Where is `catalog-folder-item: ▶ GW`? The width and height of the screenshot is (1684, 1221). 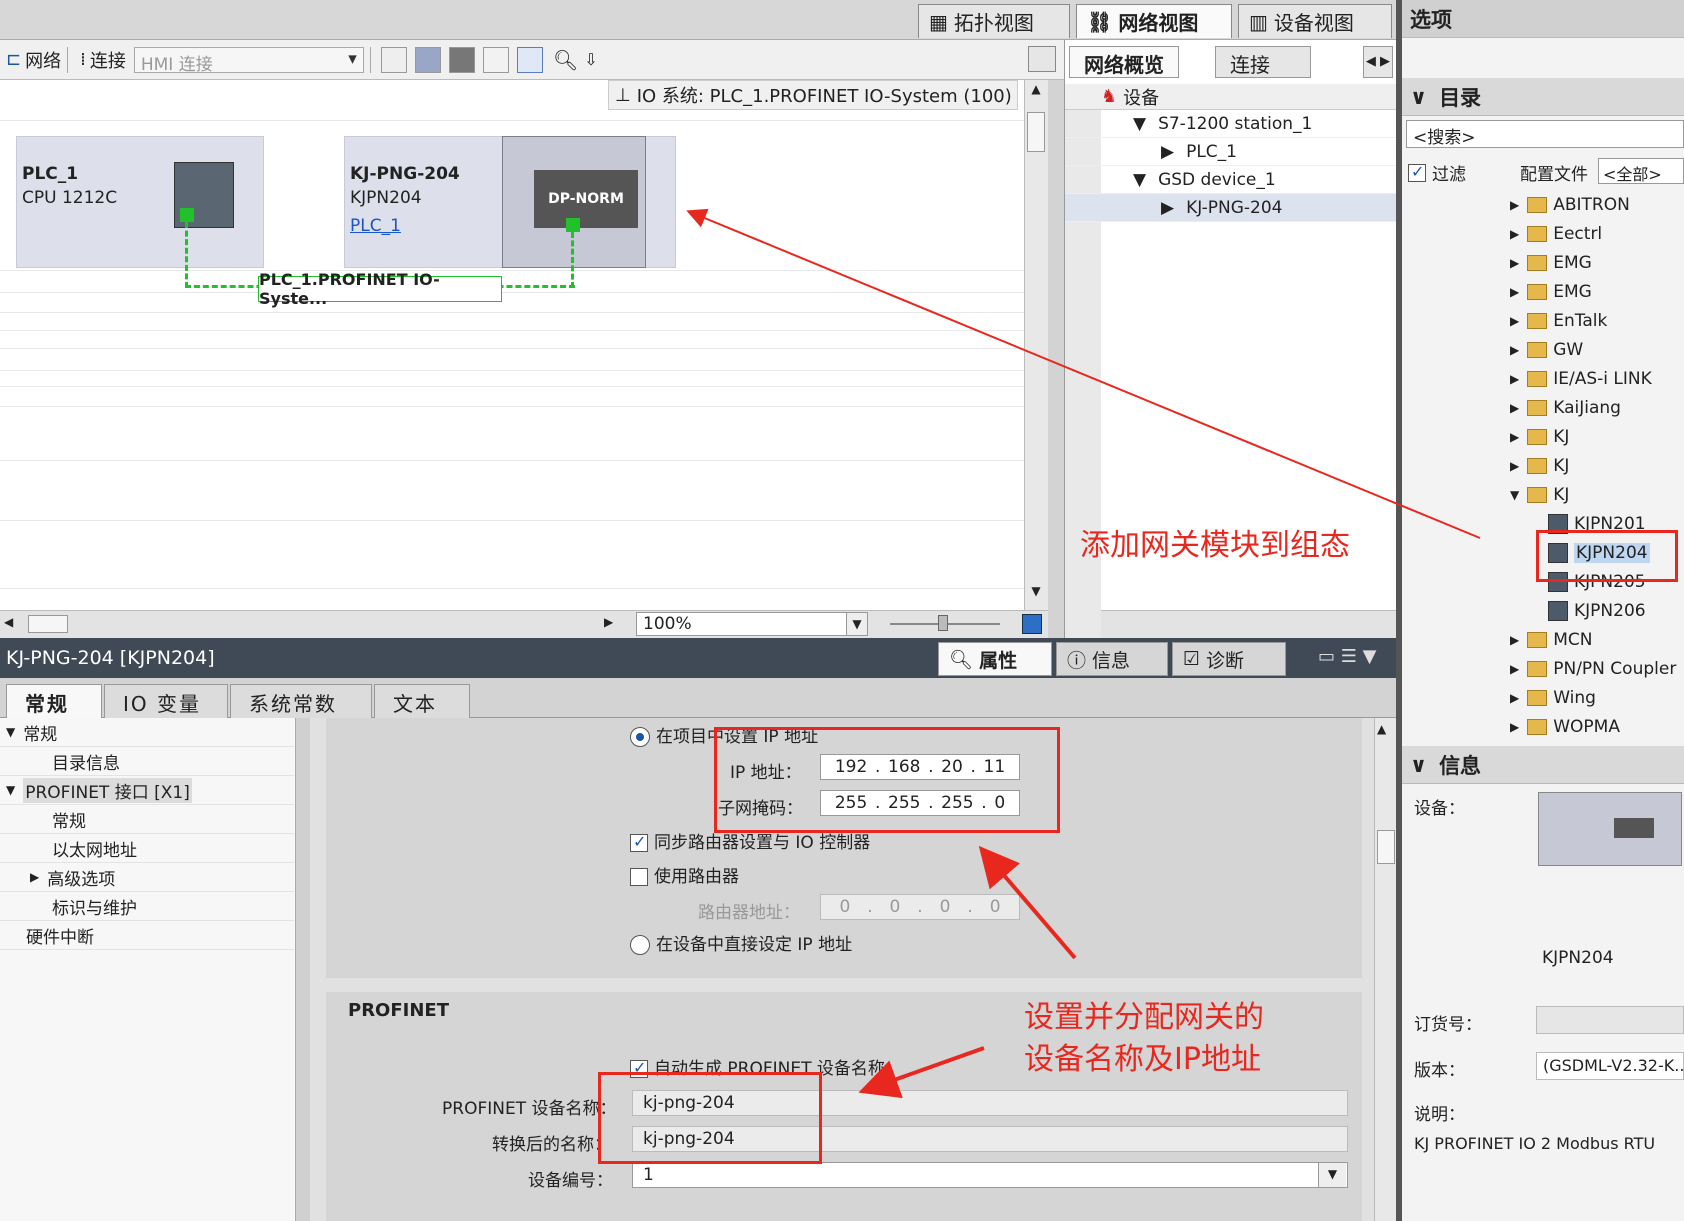 catalog-folder-item: ▶ GW is located at coordinates (1543, 349).